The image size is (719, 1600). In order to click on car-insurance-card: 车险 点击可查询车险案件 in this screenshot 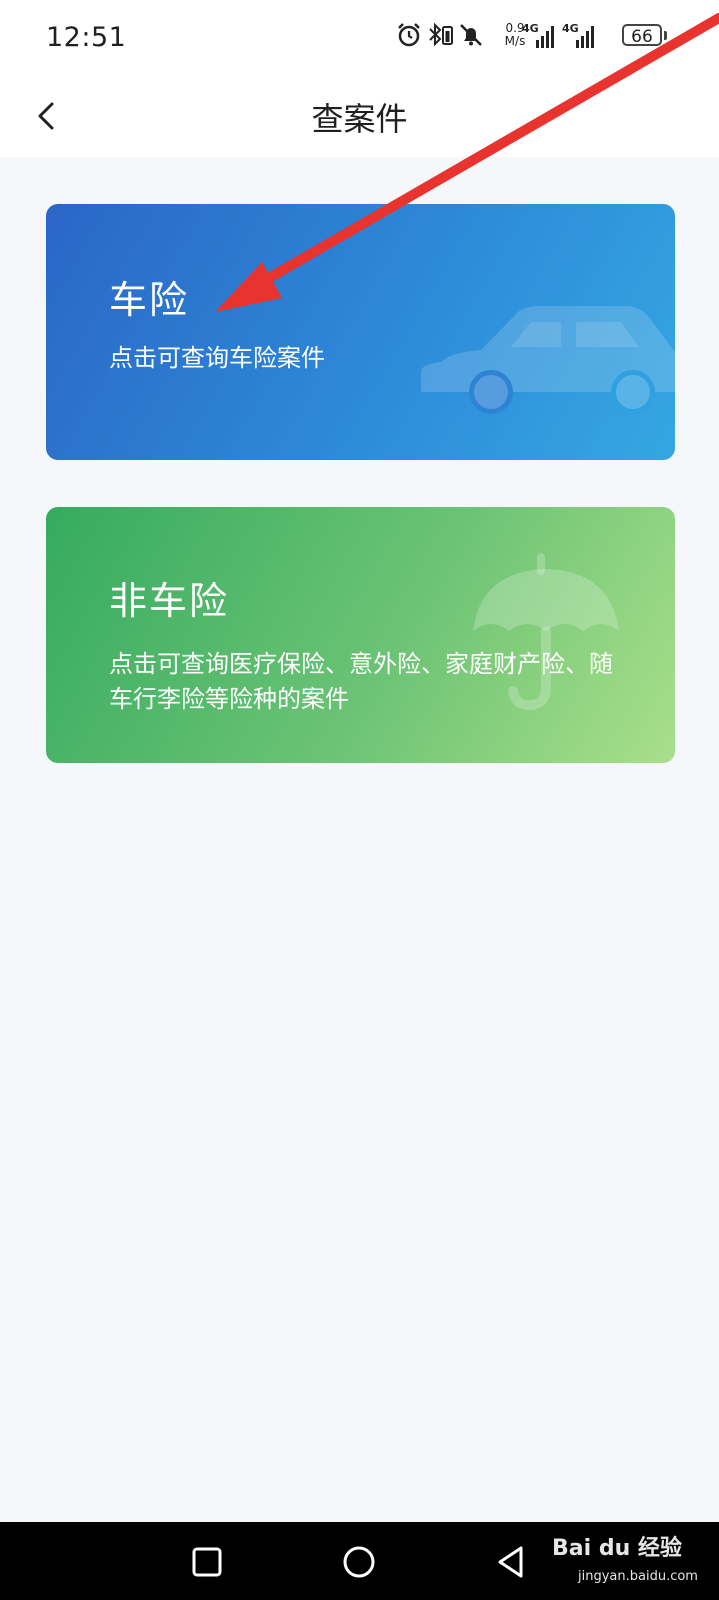, I will do `click(360, 332)`.